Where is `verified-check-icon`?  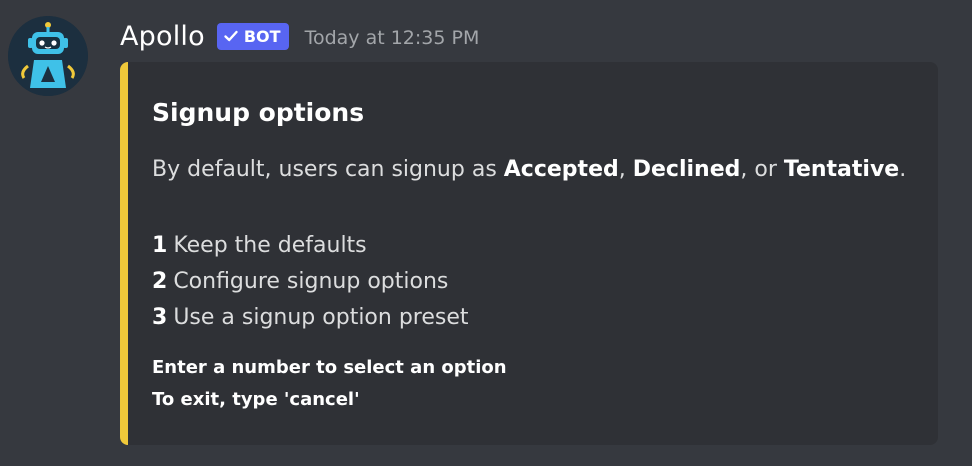
verified-check-icon is located at coordinates (231, 36).